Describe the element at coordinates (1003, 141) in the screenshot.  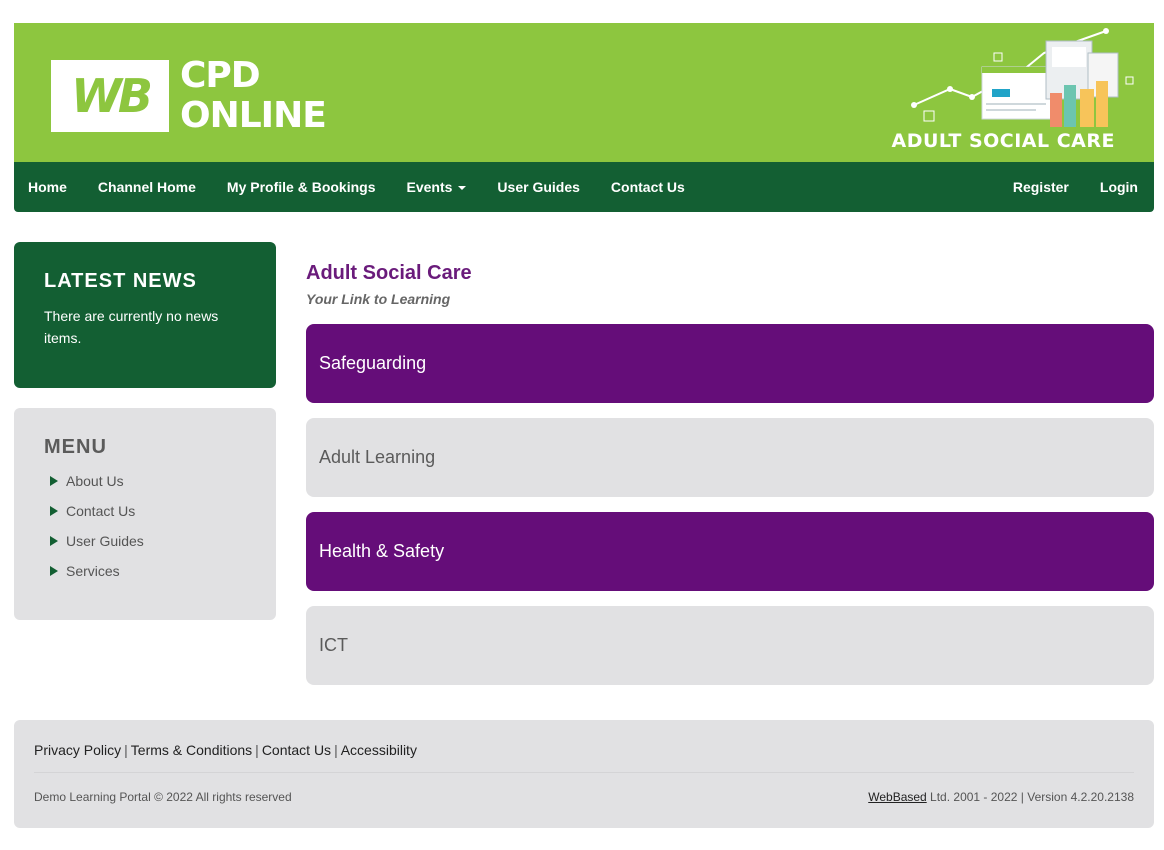
I see `channel-caption: ADULT SOCIAL CARE` at that location.